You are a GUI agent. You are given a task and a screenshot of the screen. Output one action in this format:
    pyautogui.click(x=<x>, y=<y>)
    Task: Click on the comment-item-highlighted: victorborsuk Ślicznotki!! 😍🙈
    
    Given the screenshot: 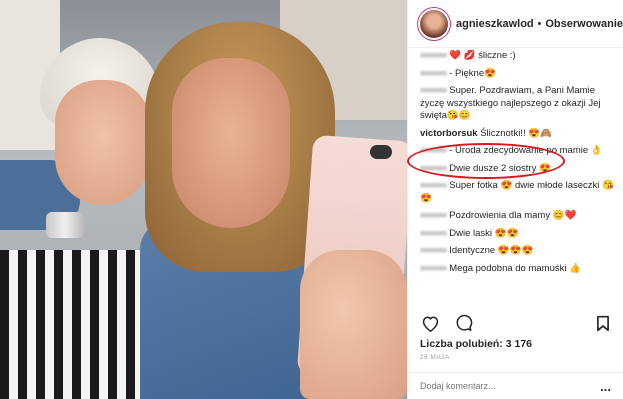 What is the action you would take?
    pyautogui.click(x=519, y=134)
    